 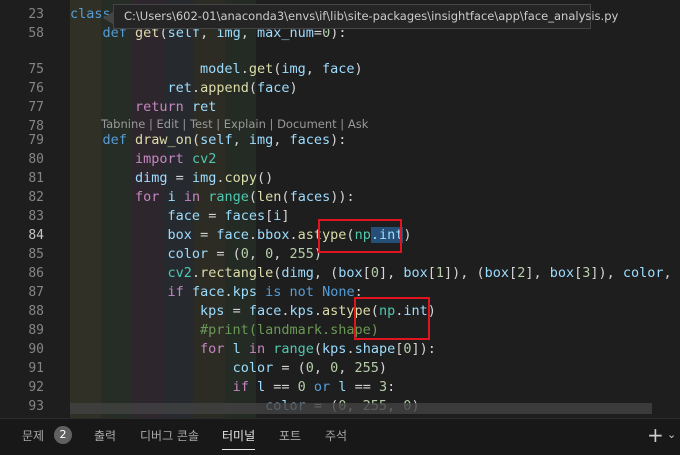 What do you see at coordinates (36, 33) in the screenshot?
I see `line-number: 58` at bounding box center [36, 33].